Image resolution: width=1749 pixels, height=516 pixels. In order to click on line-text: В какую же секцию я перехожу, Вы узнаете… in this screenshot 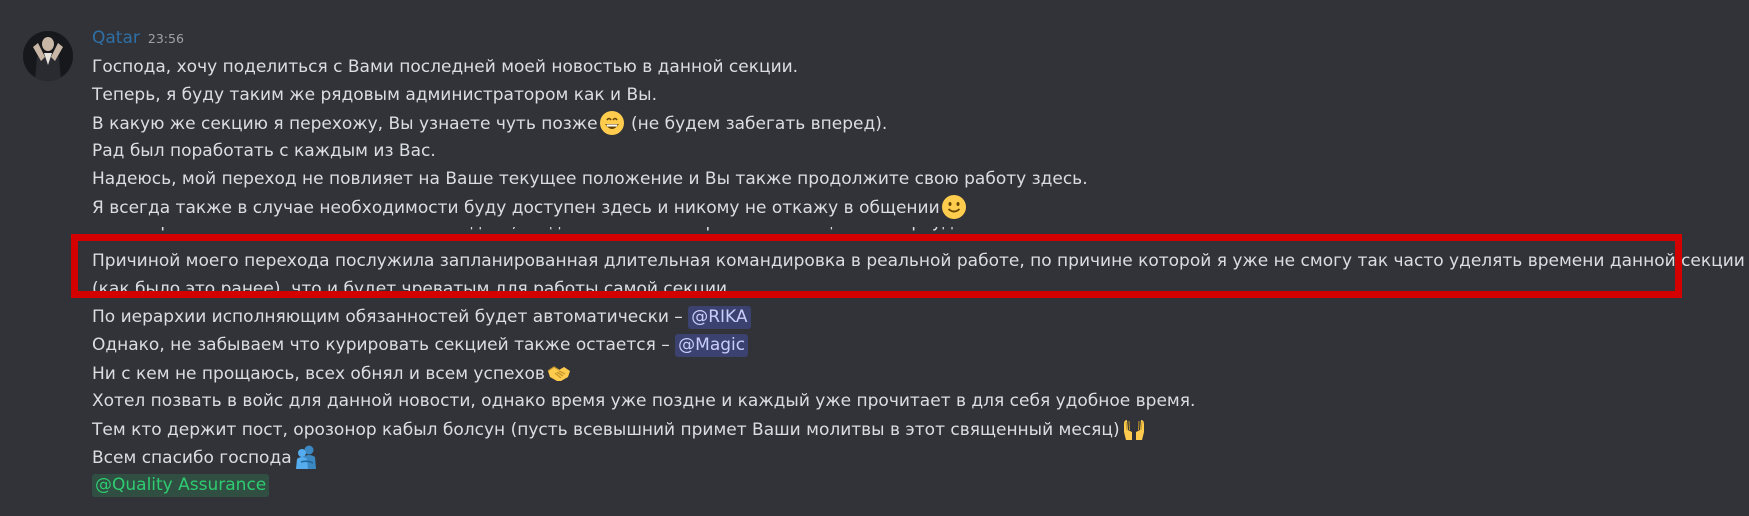, I will do `click(345, 124)`.